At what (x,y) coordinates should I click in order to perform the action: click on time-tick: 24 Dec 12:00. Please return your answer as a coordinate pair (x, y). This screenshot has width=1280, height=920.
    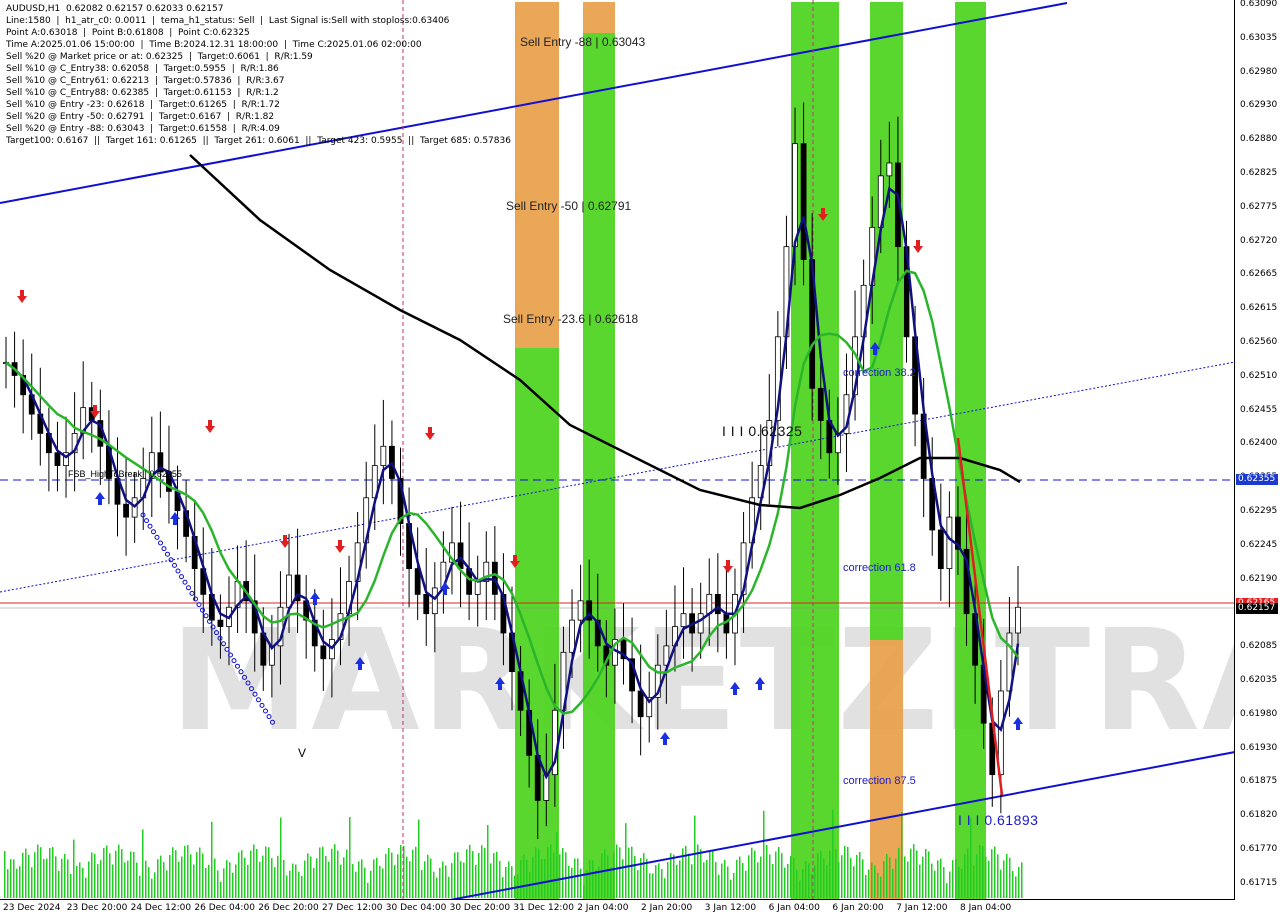
    Looking at the image, I should click on (161, 908).